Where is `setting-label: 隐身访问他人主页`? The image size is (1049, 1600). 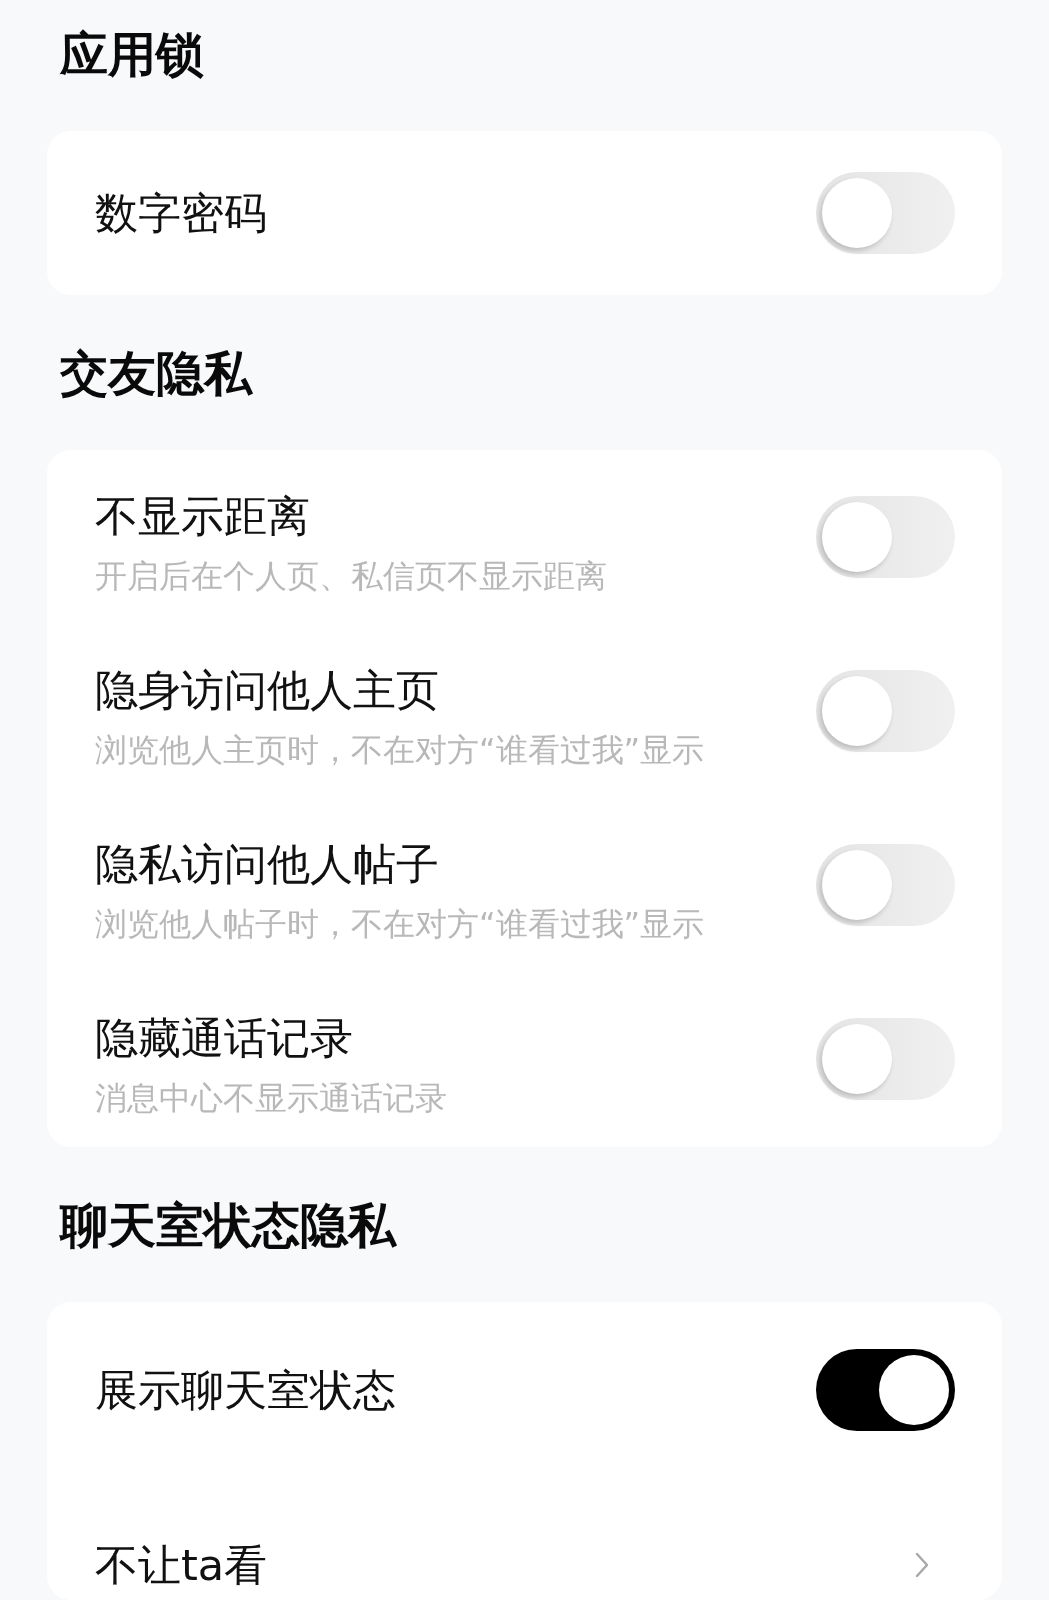 setting-label: 隐身访问他人主页 is located at coordinates (267, 690).